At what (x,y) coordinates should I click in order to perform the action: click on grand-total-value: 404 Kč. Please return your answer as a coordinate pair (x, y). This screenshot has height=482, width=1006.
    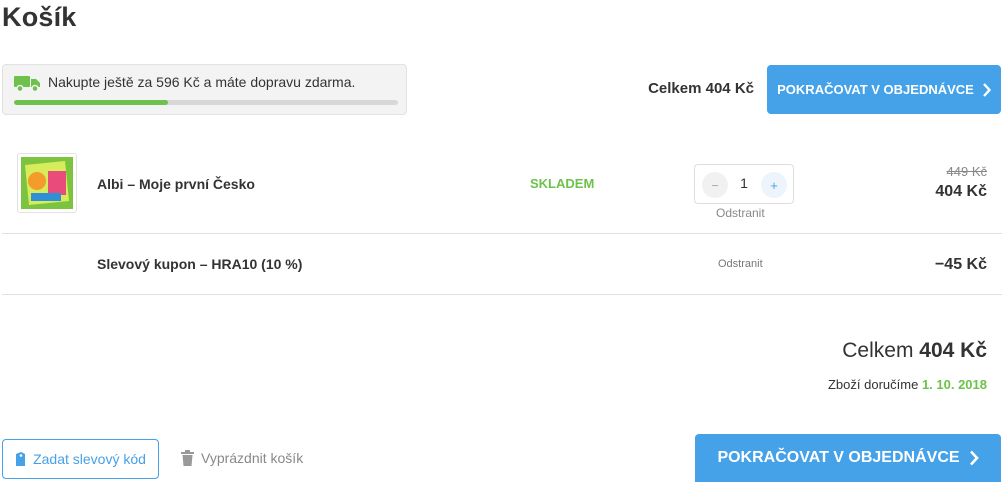
    Looking at the image, I should click on (953, 350).